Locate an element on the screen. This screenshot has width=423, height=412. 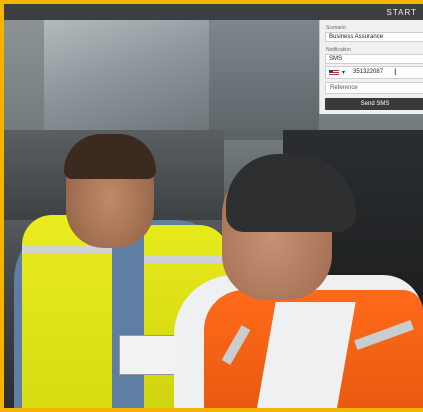
top-bar: START is located at coordinates (213, 12).